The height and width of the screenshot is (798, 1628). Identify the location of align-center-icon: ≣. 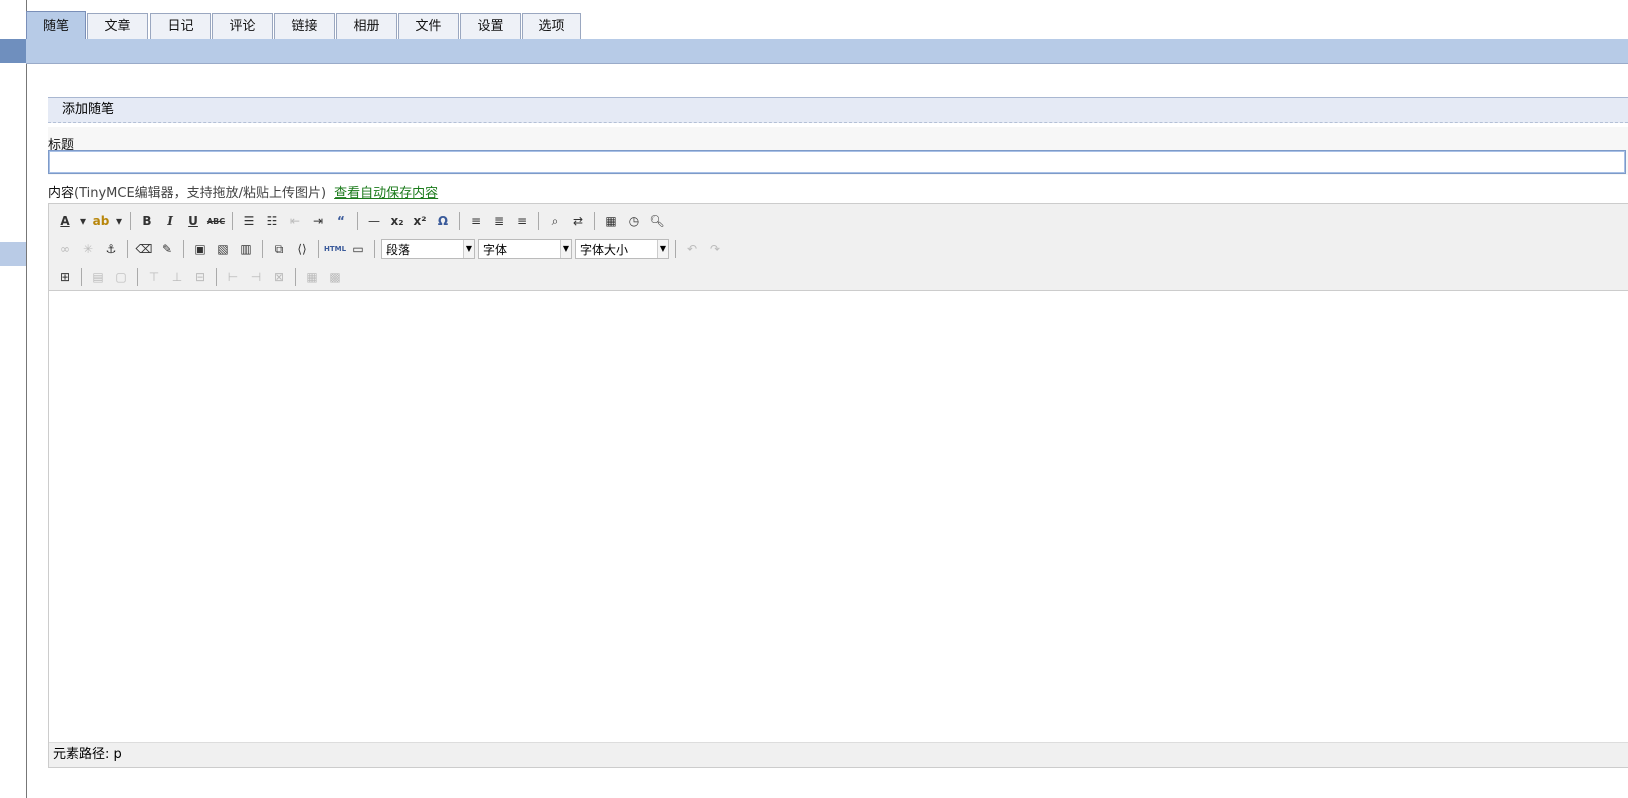
(499, 221).